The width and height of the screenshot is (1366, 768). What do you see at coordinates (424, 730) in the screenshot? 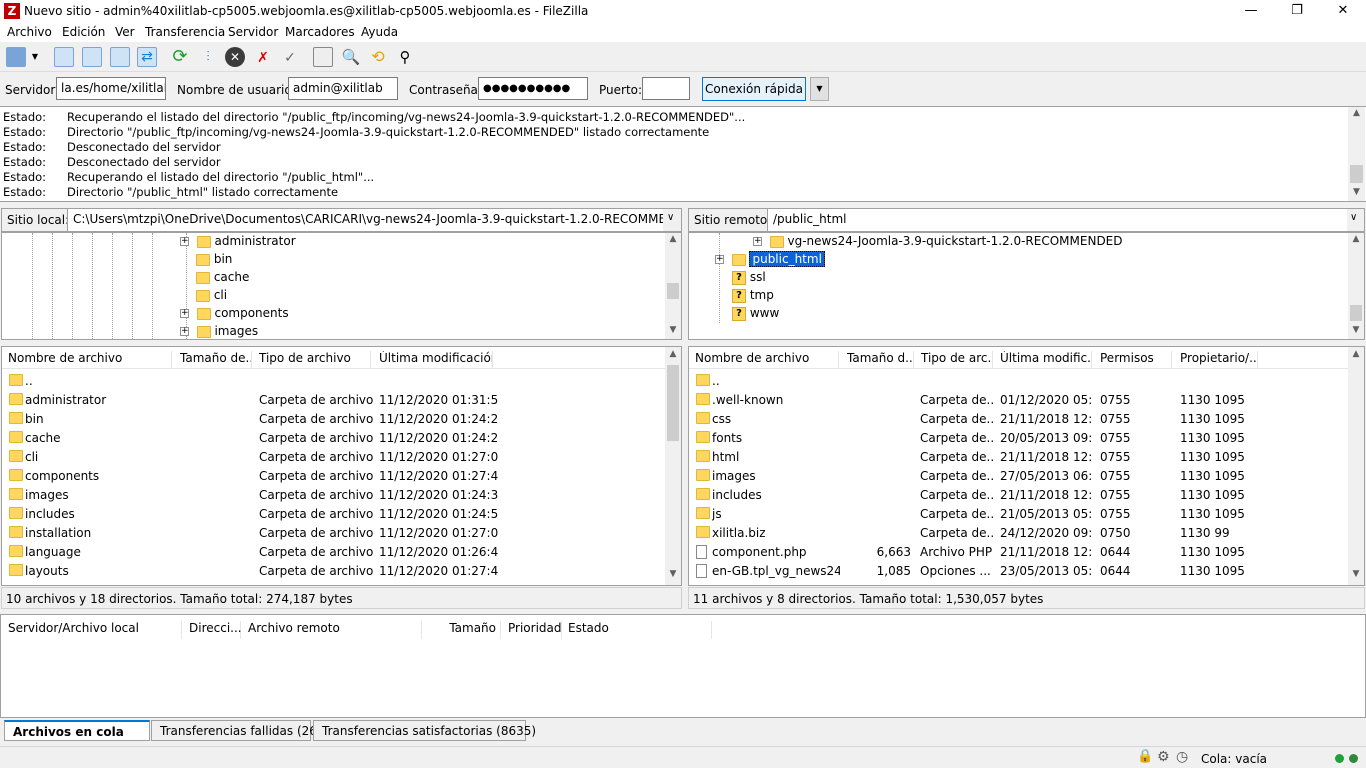
I see `tab-successful-transfers: Transferencias satisfactorias (8635)` at bounding box center [424, 730].